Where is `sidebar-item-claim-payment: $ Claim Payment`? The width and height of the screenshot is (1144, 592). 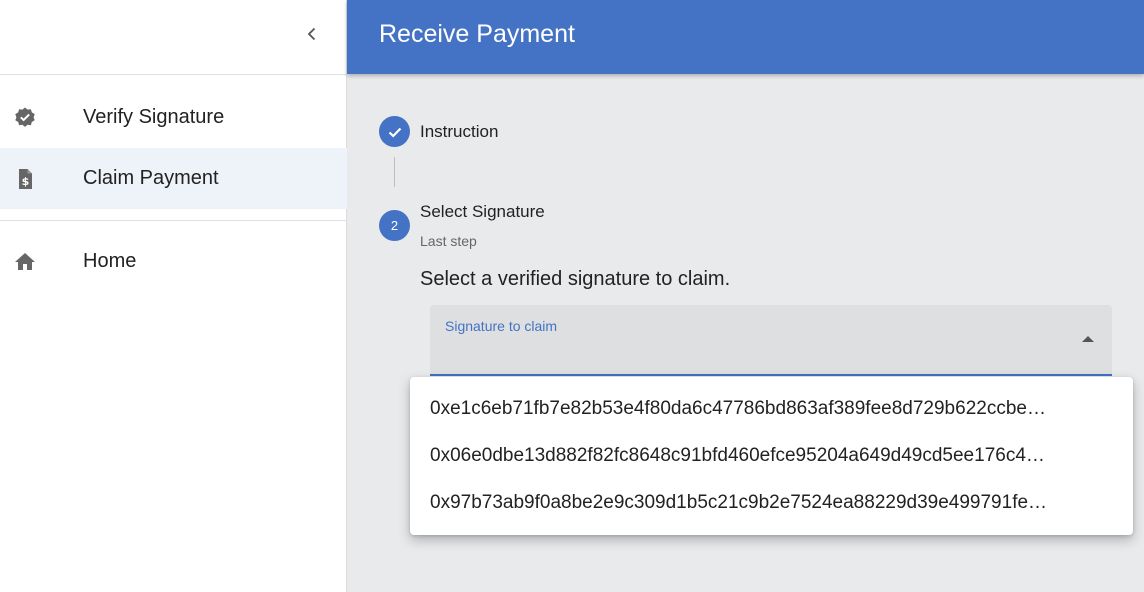
sidebar-item-claim-payment: $ Claim Payment is located at coordinates (173, 178).